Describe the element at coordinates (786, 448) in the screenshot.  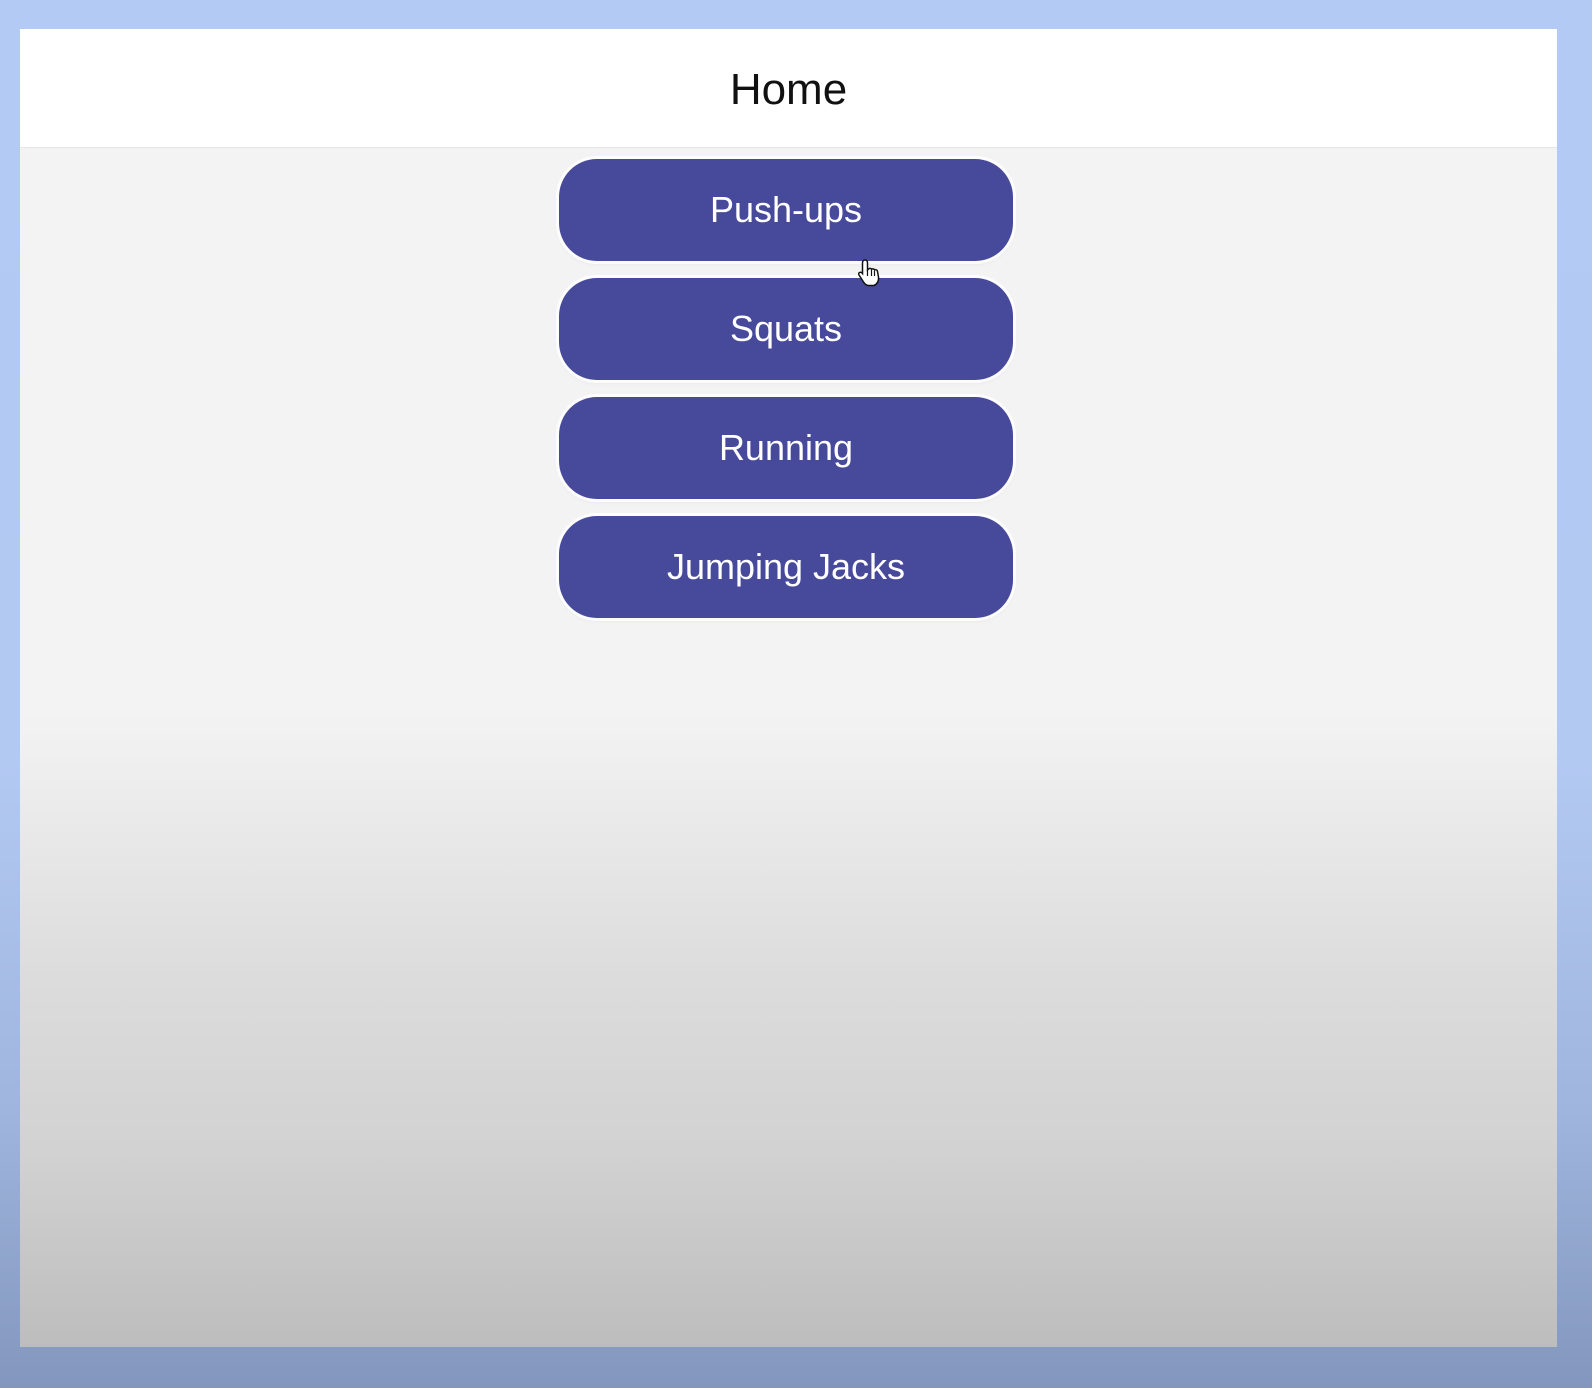
I see `running-button: Running` at that location.